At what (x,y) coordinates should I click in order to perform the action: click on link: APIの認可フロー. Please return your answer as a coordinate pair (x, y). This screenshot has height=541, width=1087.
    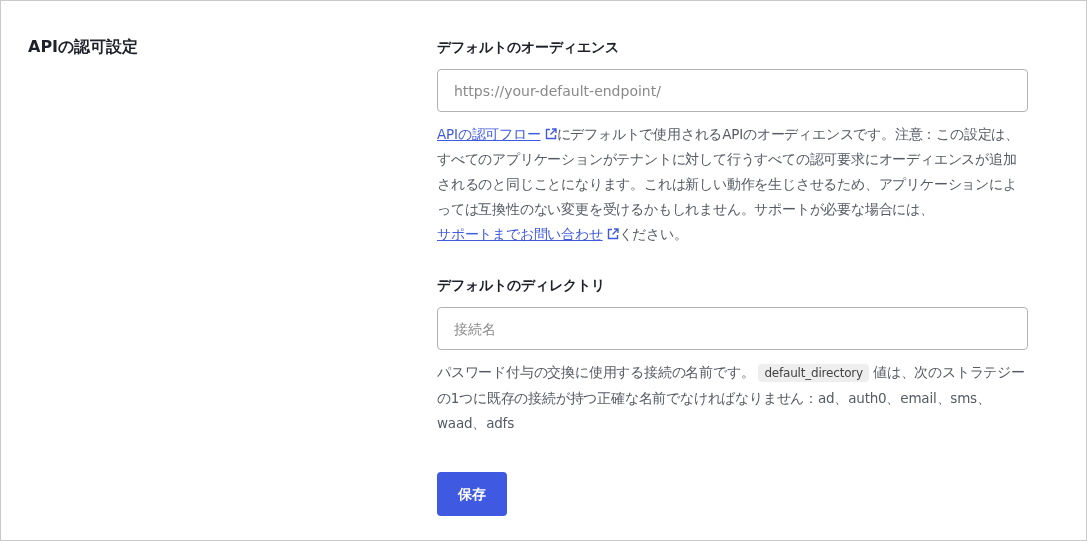
    Looking at the image, I should click on (497, 134).